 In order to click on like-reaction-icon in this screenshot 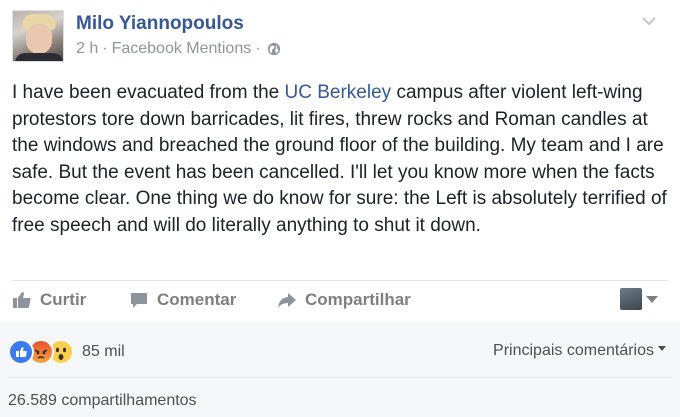, I will do `click(21, 352)`.